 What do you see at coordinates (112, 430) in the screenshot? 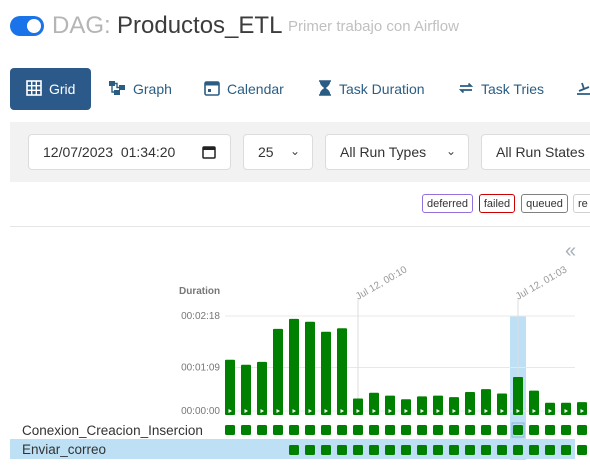
I see `task-name-conexion: Conexion_Creacion_Insercion` at bounding box center [112, 430].